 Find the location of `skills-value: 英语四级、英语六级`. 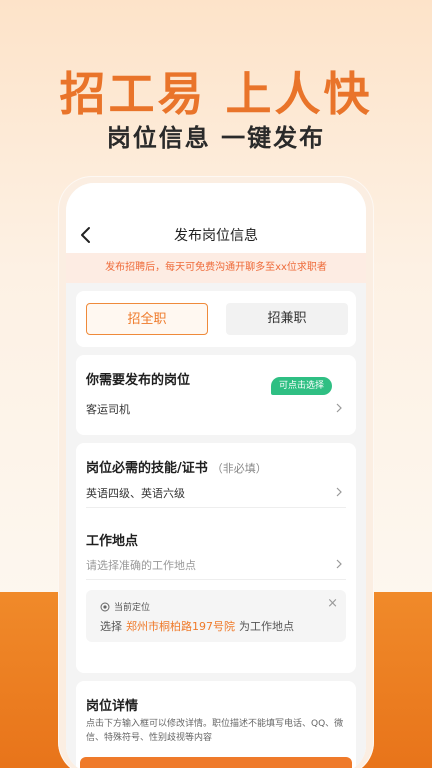

skills-value: 英语四级、英语六级 is located at coordinates (135, 493).